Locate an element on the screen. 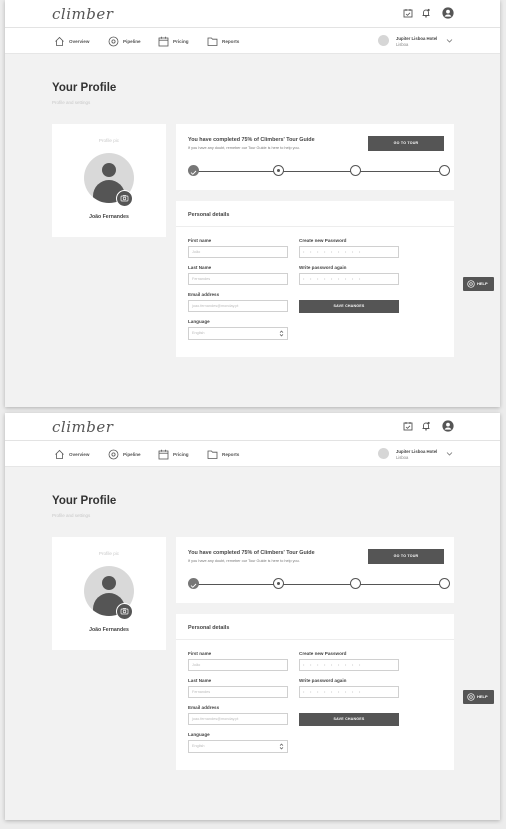 Image resolution: width=506 pixels, height=829 pixels. nav-item-label: Pipeline is located at coordinates (132, 454).